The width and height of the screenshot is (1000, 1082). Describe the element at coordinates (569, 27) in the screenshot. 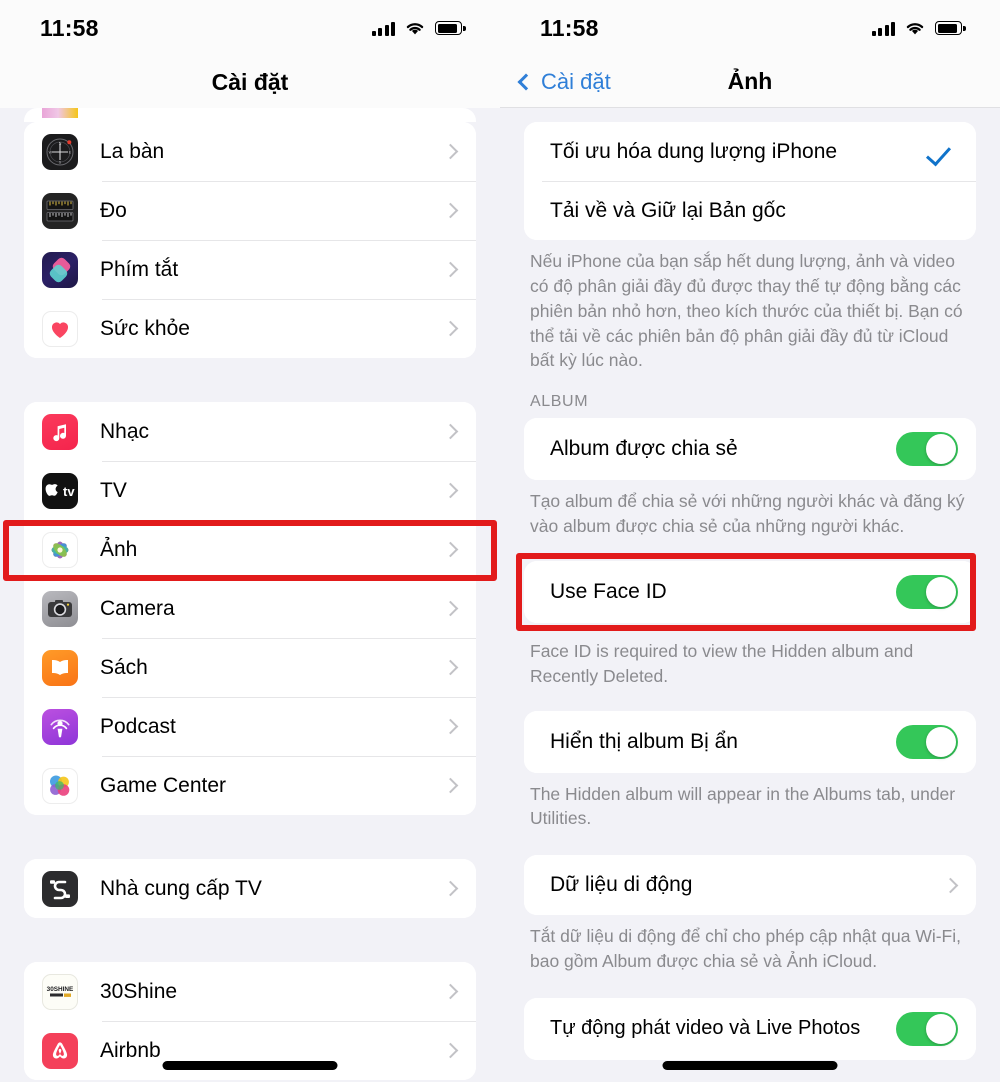

I see `status-bar-clock: 11:58` at that location.